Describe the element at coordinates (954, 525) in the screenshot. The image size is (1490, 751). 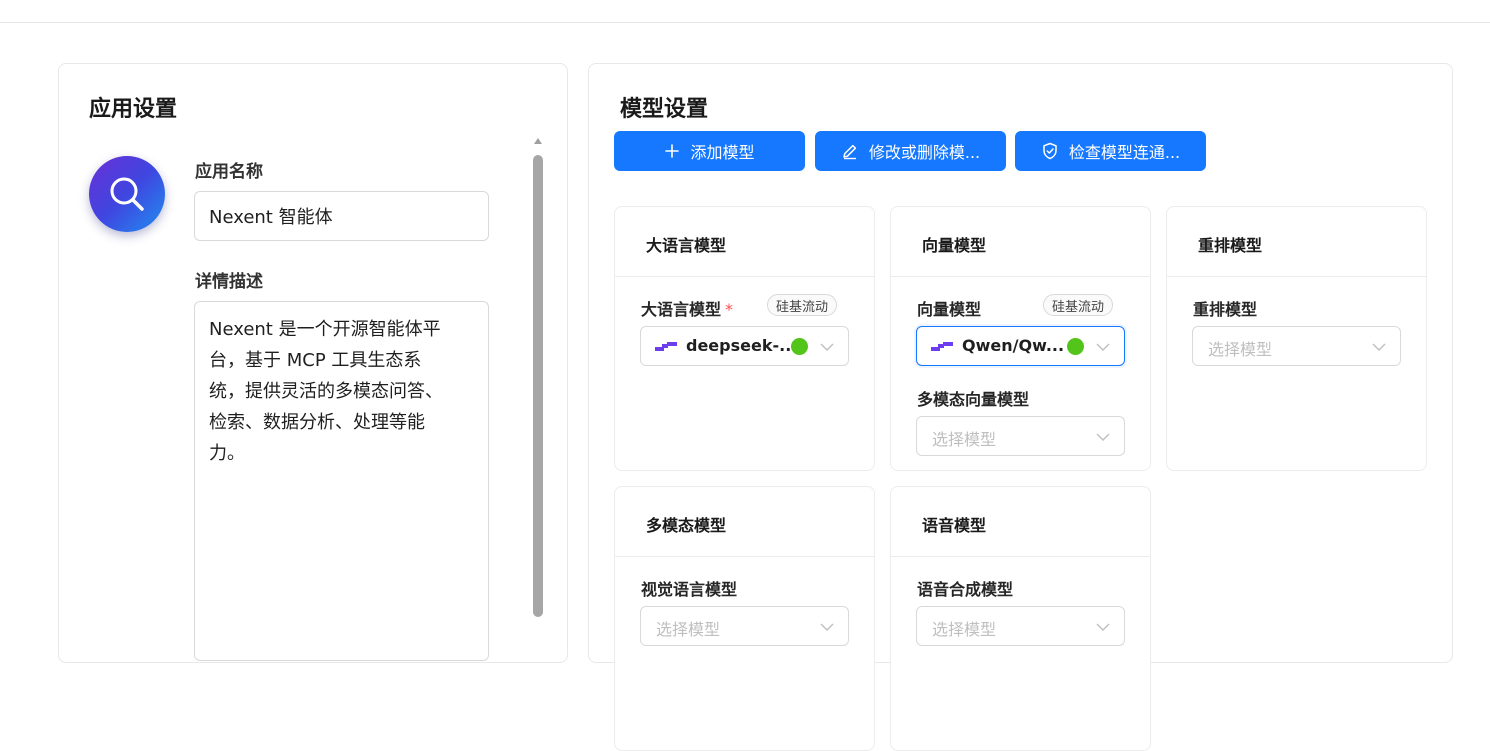
I see `voice-card-title: 语音模型` at that location.